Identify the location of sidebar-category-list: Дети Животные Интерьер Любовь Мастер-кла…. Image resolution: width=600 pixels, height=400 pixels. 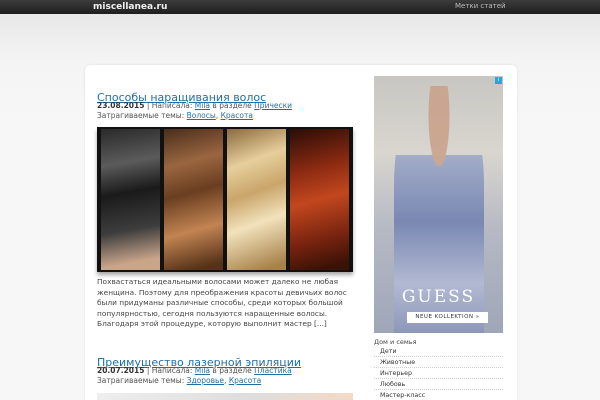
(438, 373).